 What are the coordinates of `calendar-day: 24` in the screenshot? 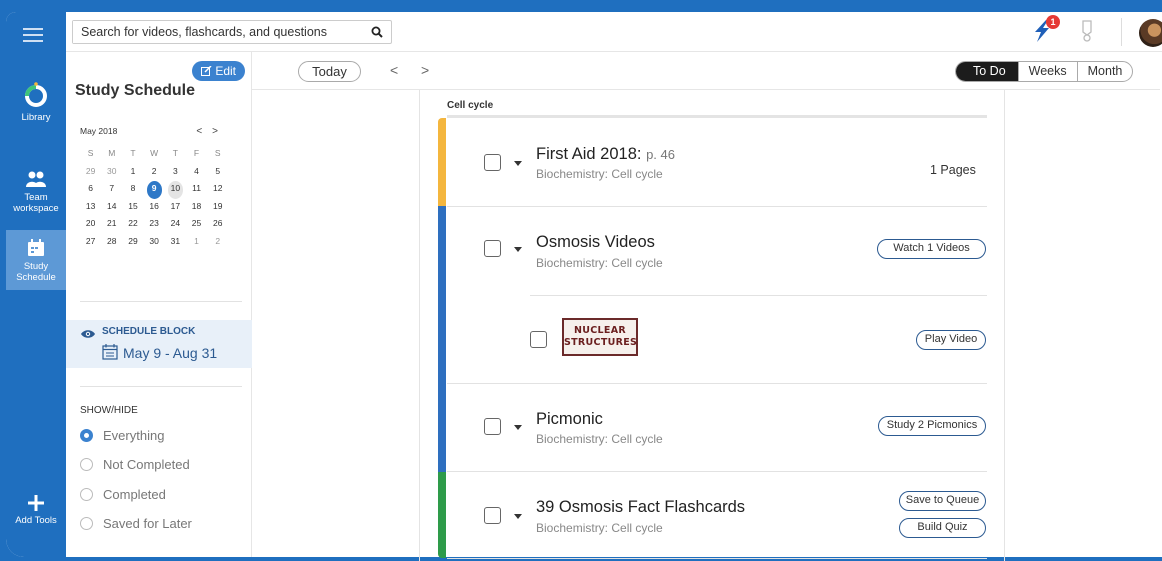 It's located at (175, 225).